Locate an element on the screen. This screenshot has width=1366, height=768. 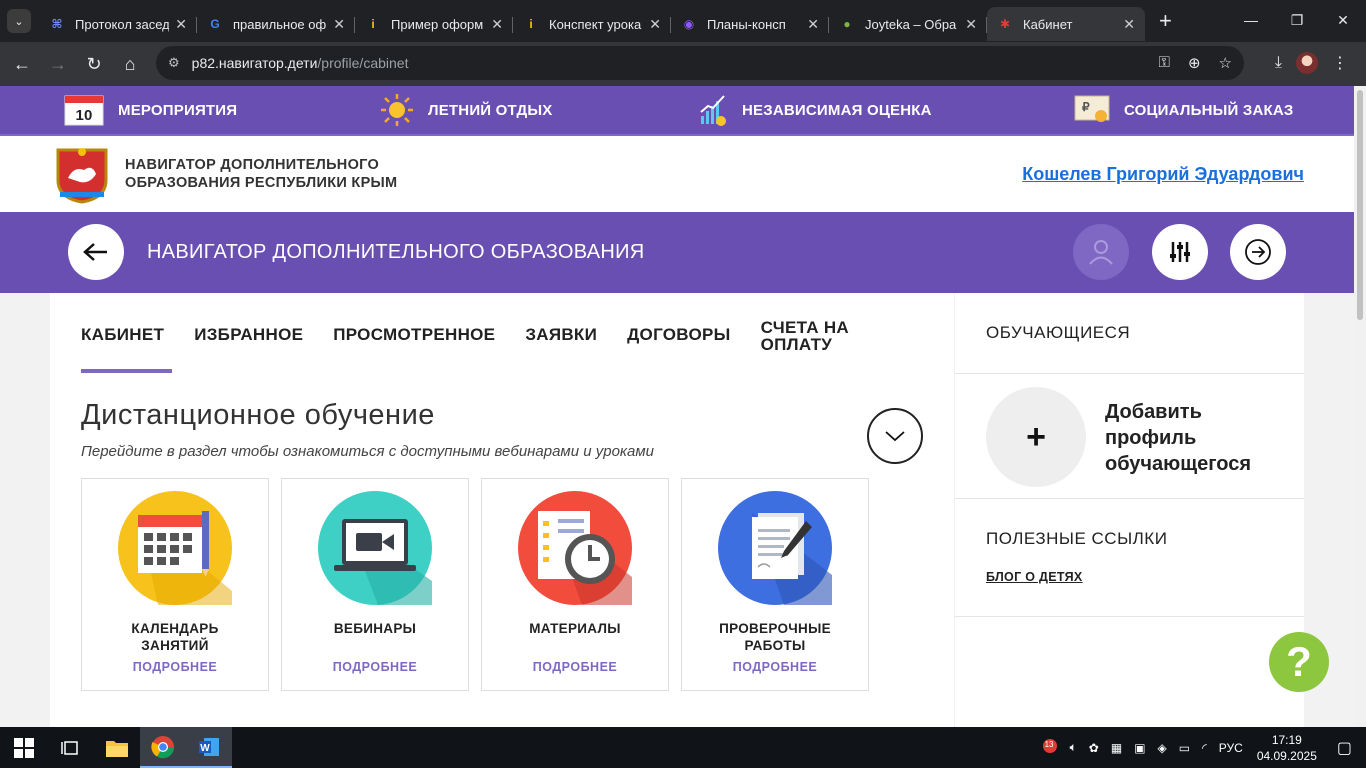
notification-badge-icon: 13 is located at coordinates (1050, 747).